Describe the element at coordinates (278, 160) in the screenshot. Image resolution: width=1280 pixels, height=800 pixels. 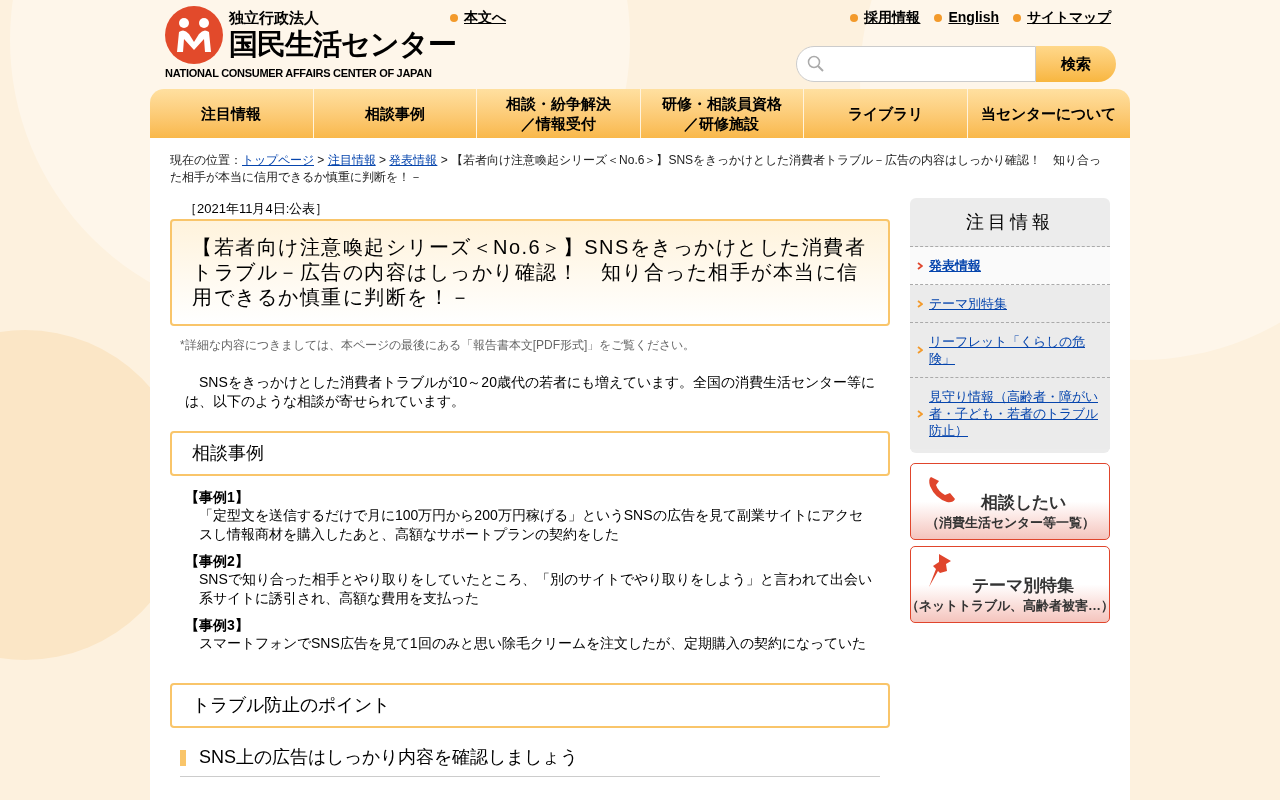
I see `breadcrumb-link: トップページ` at that location.